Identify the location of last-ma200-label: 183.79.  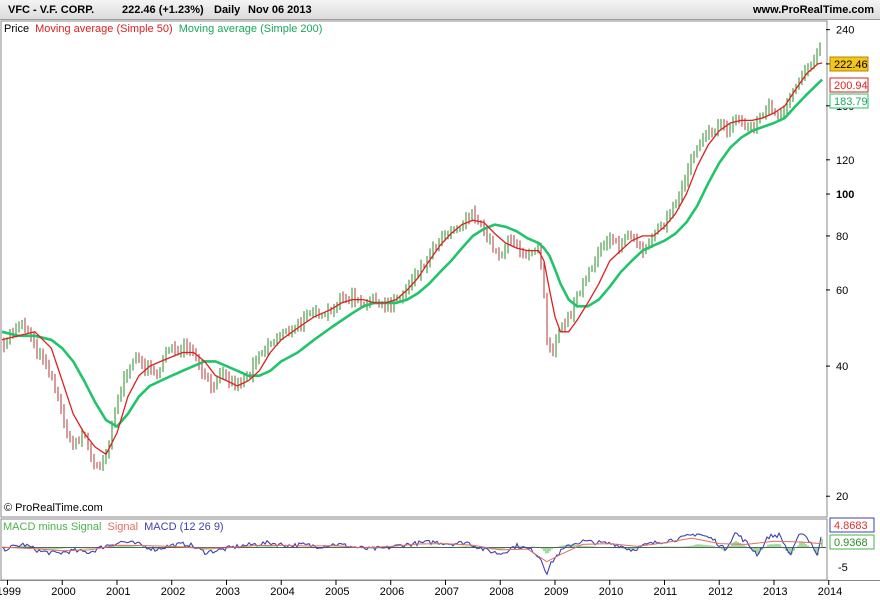
(851, 102).